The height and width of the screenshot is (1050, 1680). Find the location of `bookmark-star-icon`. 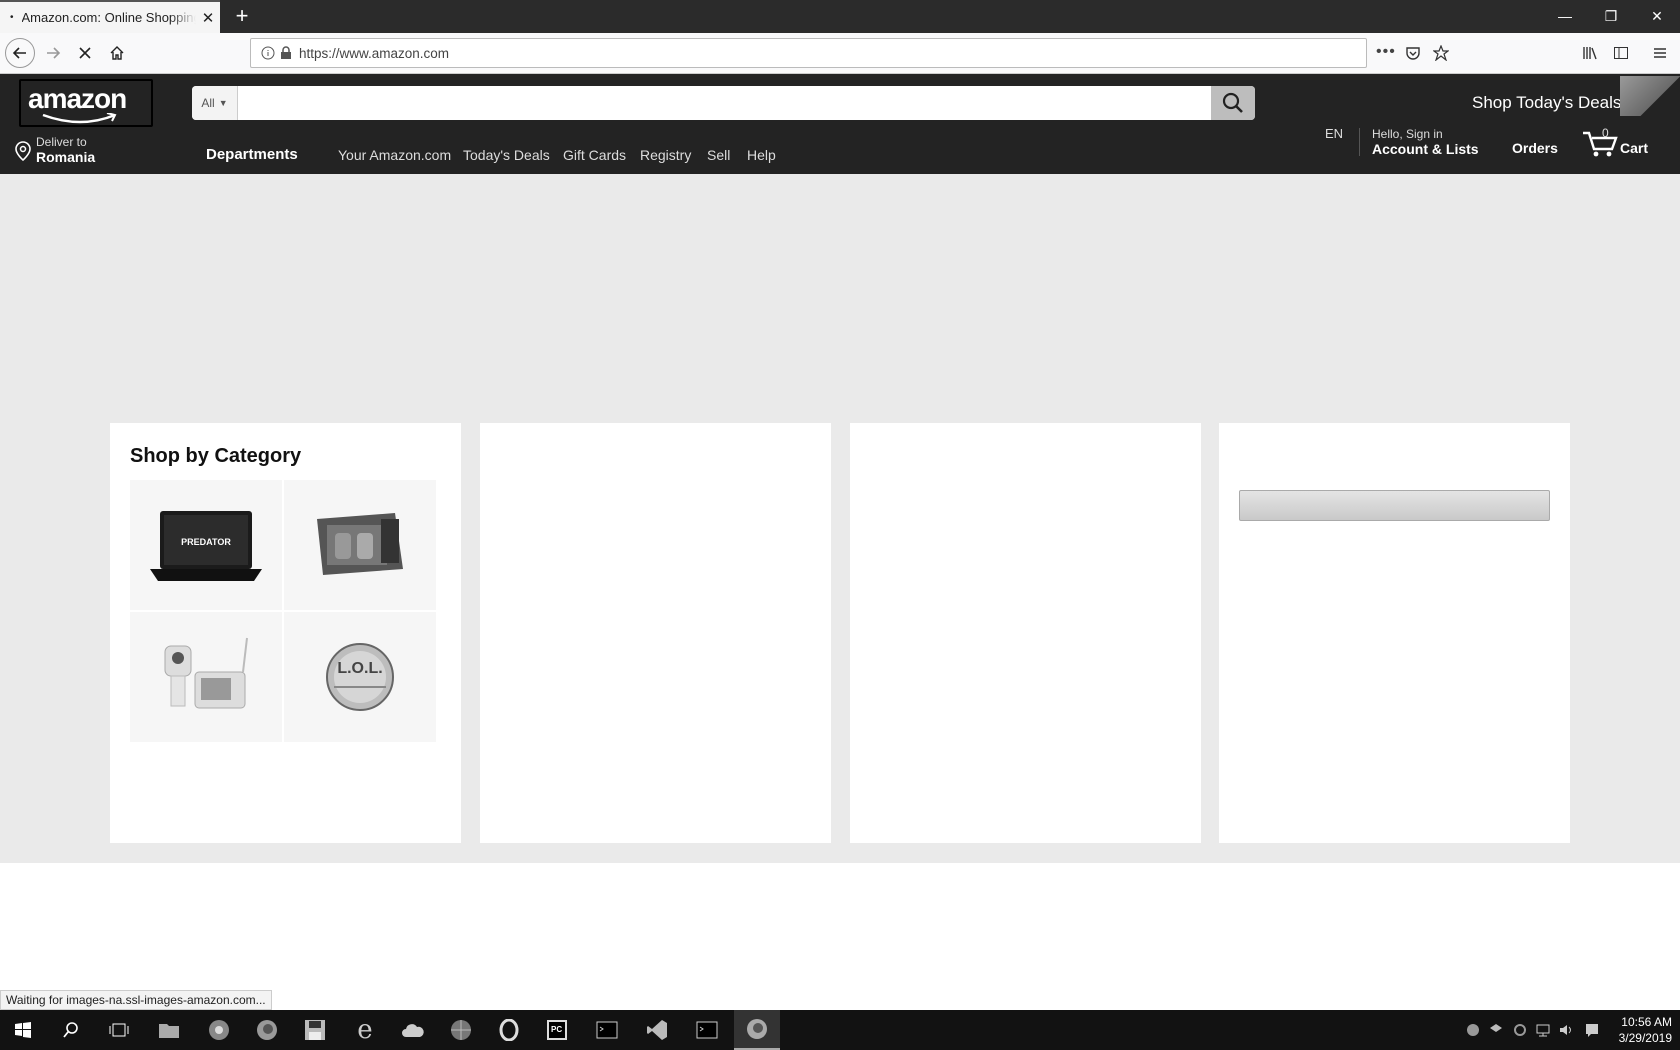

bookmark-star-icon is located at coordinates (1441, 53).